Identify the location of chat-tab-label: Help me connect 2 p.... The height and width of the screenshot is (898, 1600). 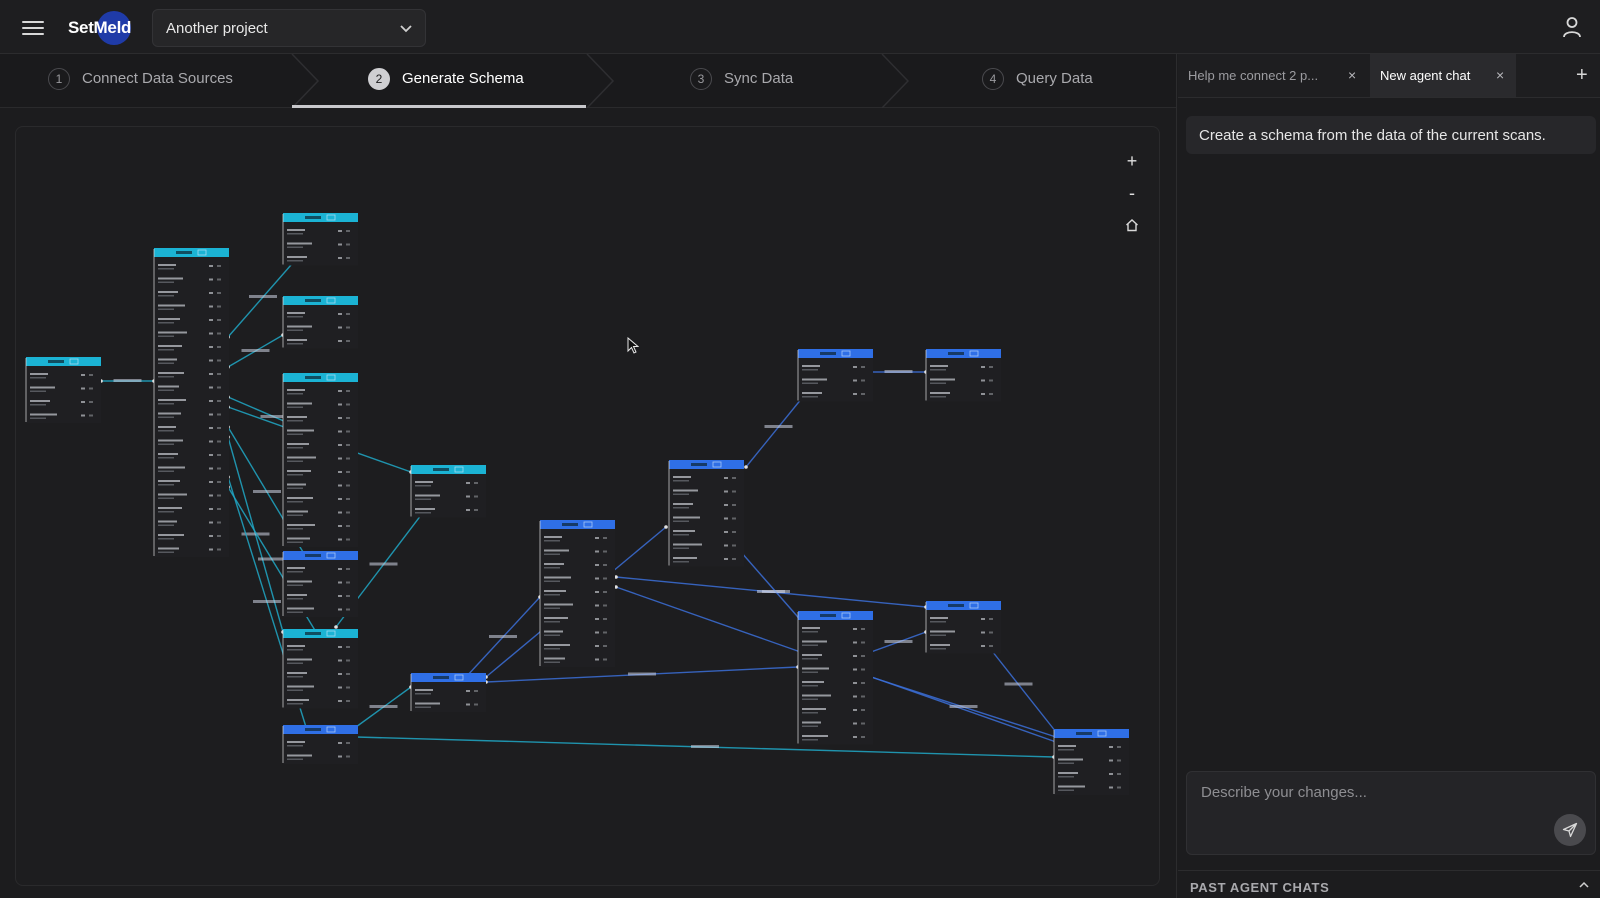
(1253, 75).